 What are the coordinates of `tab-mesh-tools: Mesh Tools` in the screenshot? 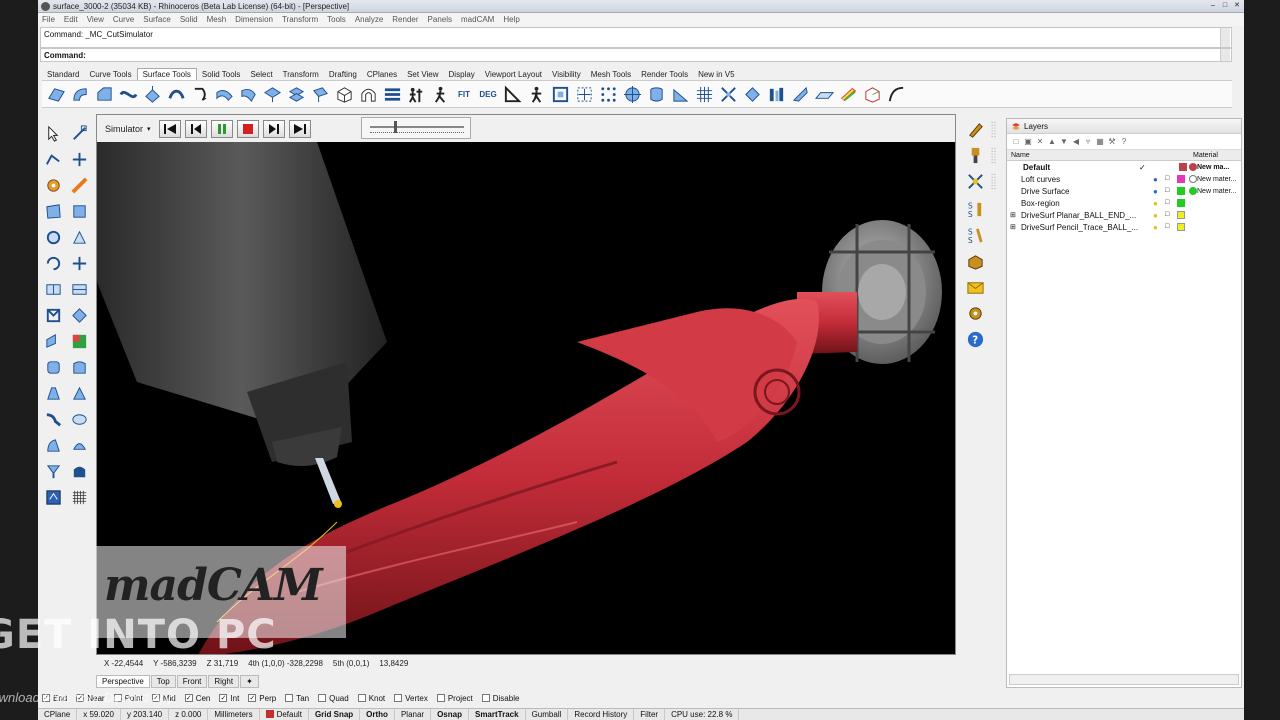 It's located at (611, 74).